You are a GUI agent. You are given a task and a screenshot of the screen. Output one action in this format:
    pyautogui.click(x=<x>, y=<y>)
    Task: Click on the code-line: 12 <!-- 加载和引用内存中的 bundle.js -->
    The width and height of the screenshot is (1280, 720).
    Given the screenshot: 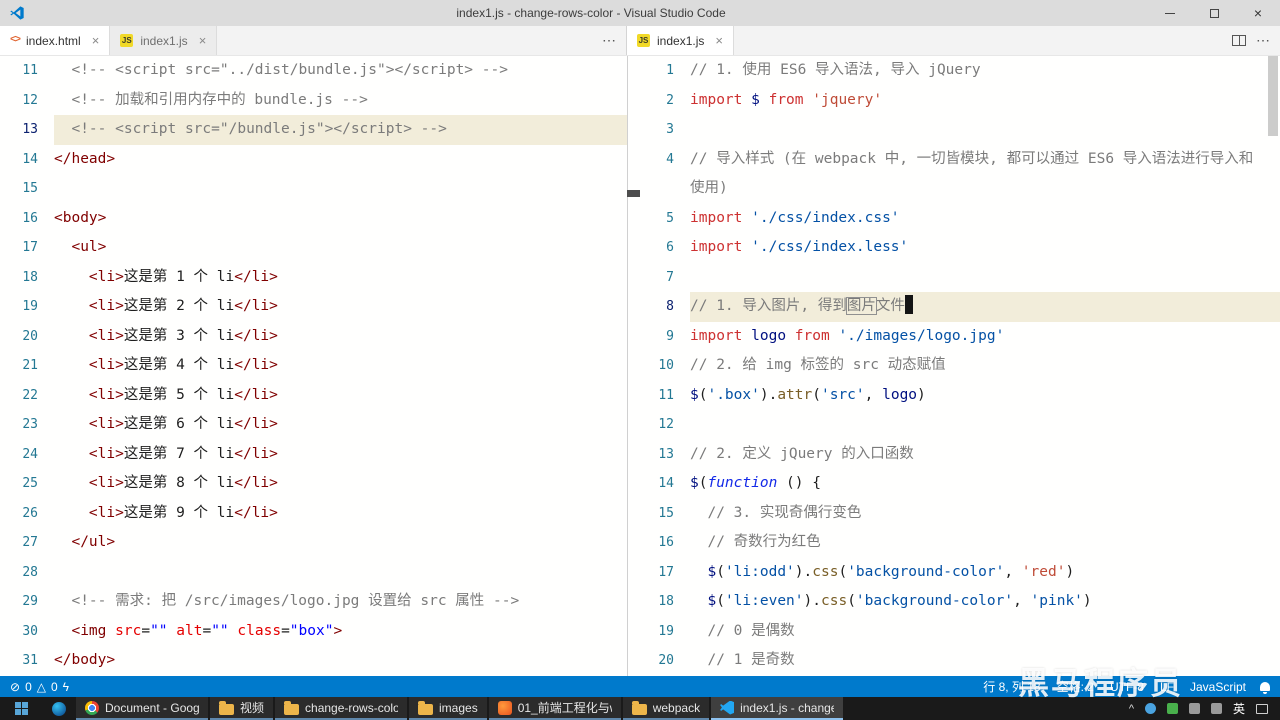 What is the action you would take?
    pyautogui.click(x=313, y=101)
    